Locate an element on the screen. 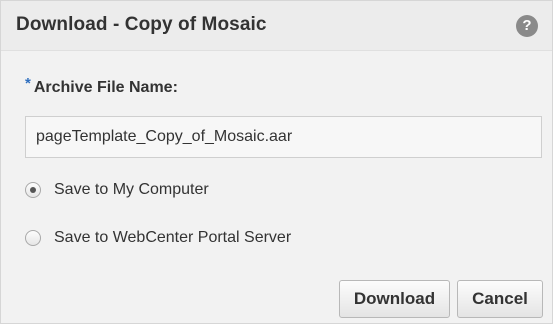 Image resolution: width=553 pixels, height=324 pixels. save-to-my-computer-radio is located at coordinates (33, 190).